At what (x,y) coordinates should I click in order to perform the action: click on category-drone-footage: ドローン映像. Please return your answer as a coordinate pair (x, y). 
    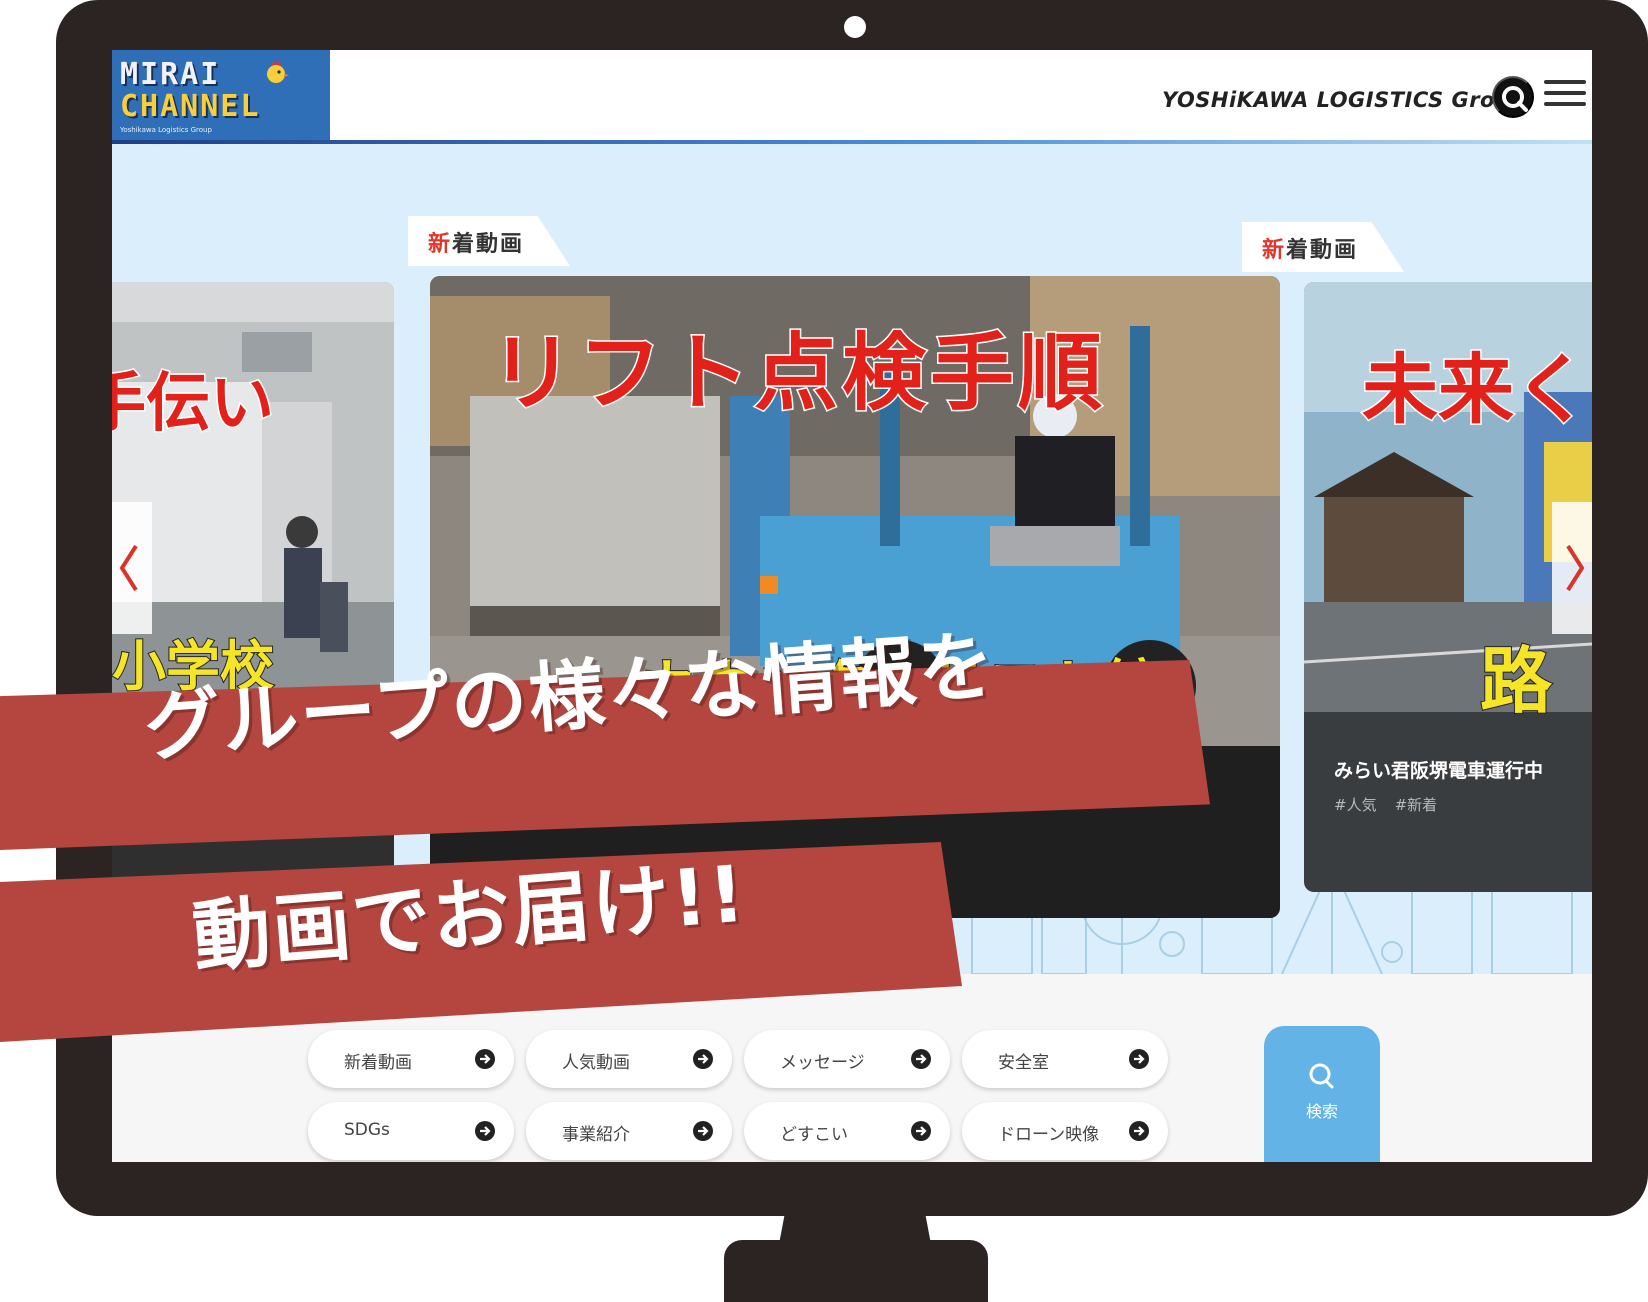
    Looking at the image, I should click on (1065, 1131).